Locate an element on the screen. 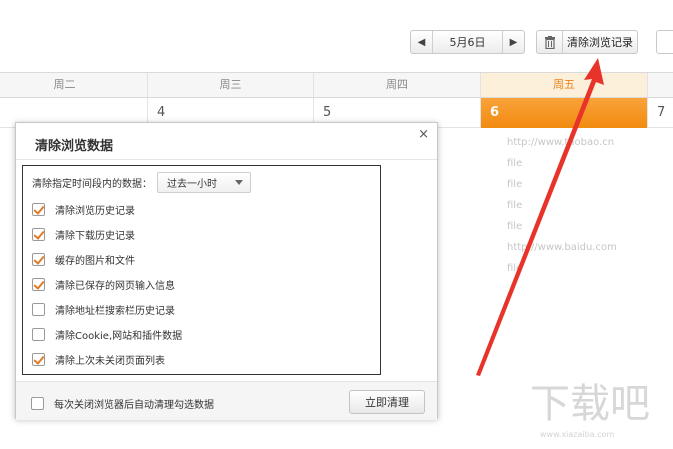 Image resolution: width=673 pixels, height=449 pixels. watermark-url: www.xiazaiba.com is located at coordinates (577, 434).